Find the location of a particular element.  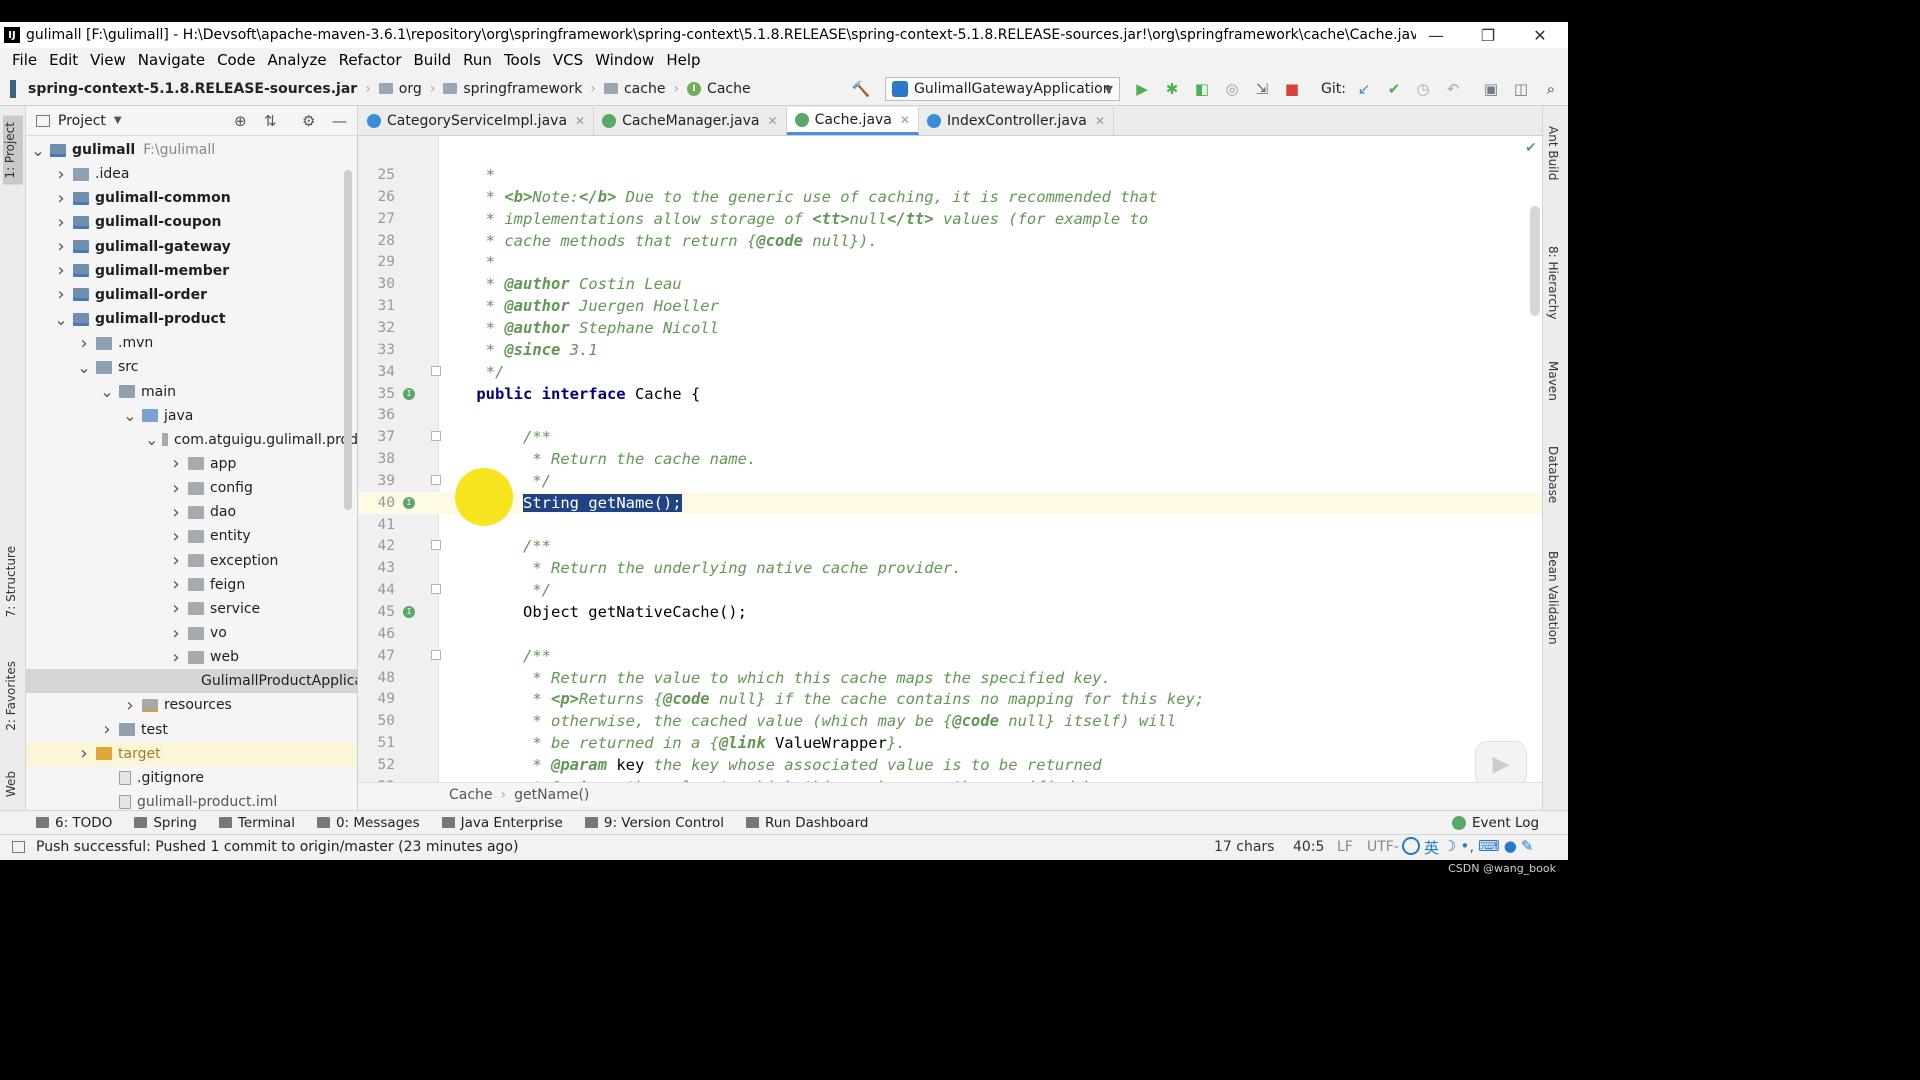

line-number: 50 is located at coordinates (377, 721).